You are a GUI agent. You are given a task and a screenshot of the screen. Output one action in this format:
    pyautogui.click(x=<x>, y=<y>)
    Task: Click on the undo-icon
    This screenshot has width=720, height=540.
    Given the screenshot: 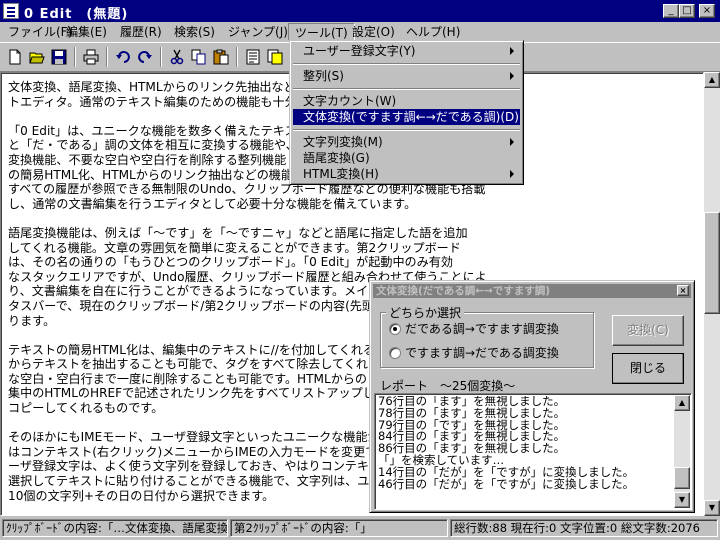 What is the action you would take?
    pyautogui.click(x=123, y=57)
    